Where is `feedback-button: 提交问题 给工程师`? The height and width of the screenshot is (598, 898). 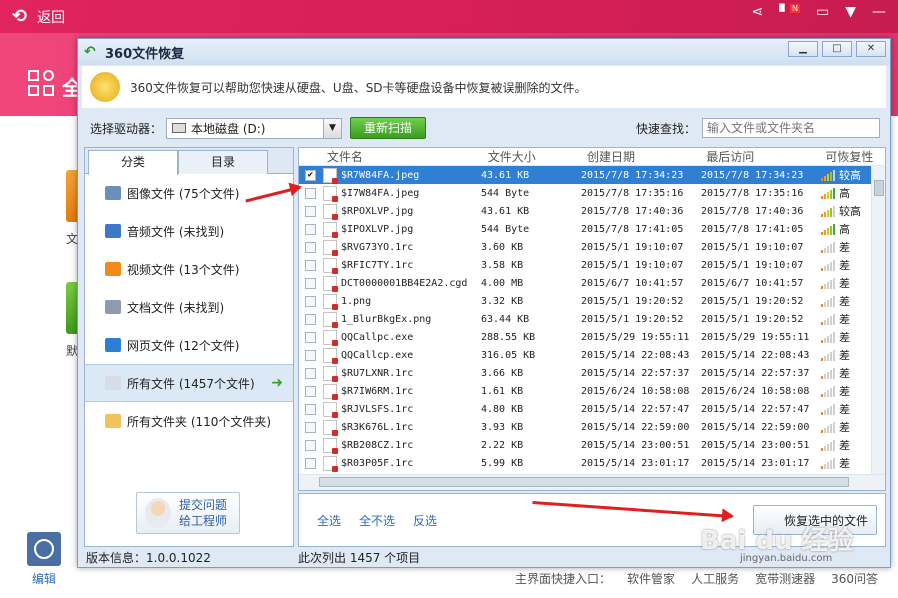 feedback-button: 提交问题 给工程师 is located at coordinates (188, 513).